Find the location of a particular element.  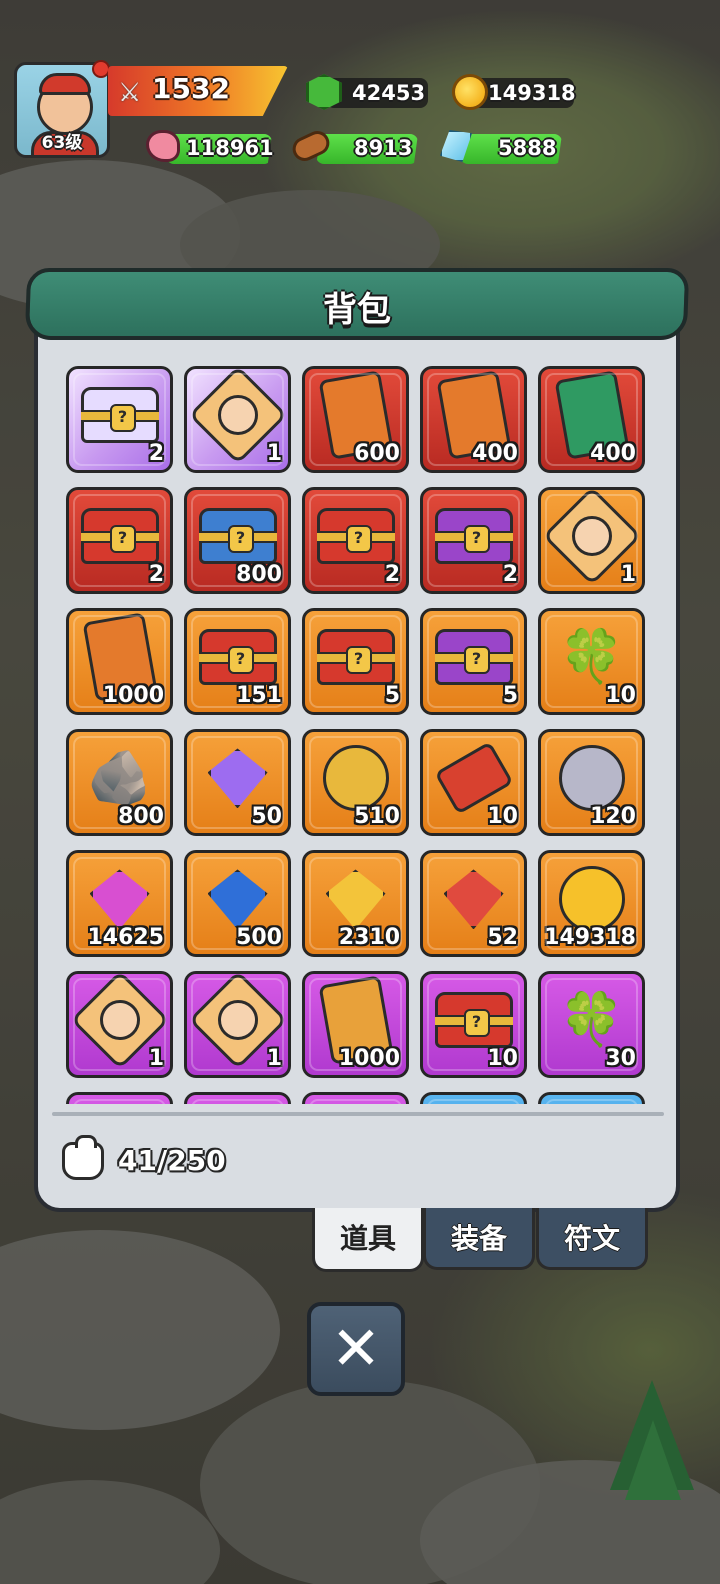

meat-value: 118961 is located at coordinates (230, 148).